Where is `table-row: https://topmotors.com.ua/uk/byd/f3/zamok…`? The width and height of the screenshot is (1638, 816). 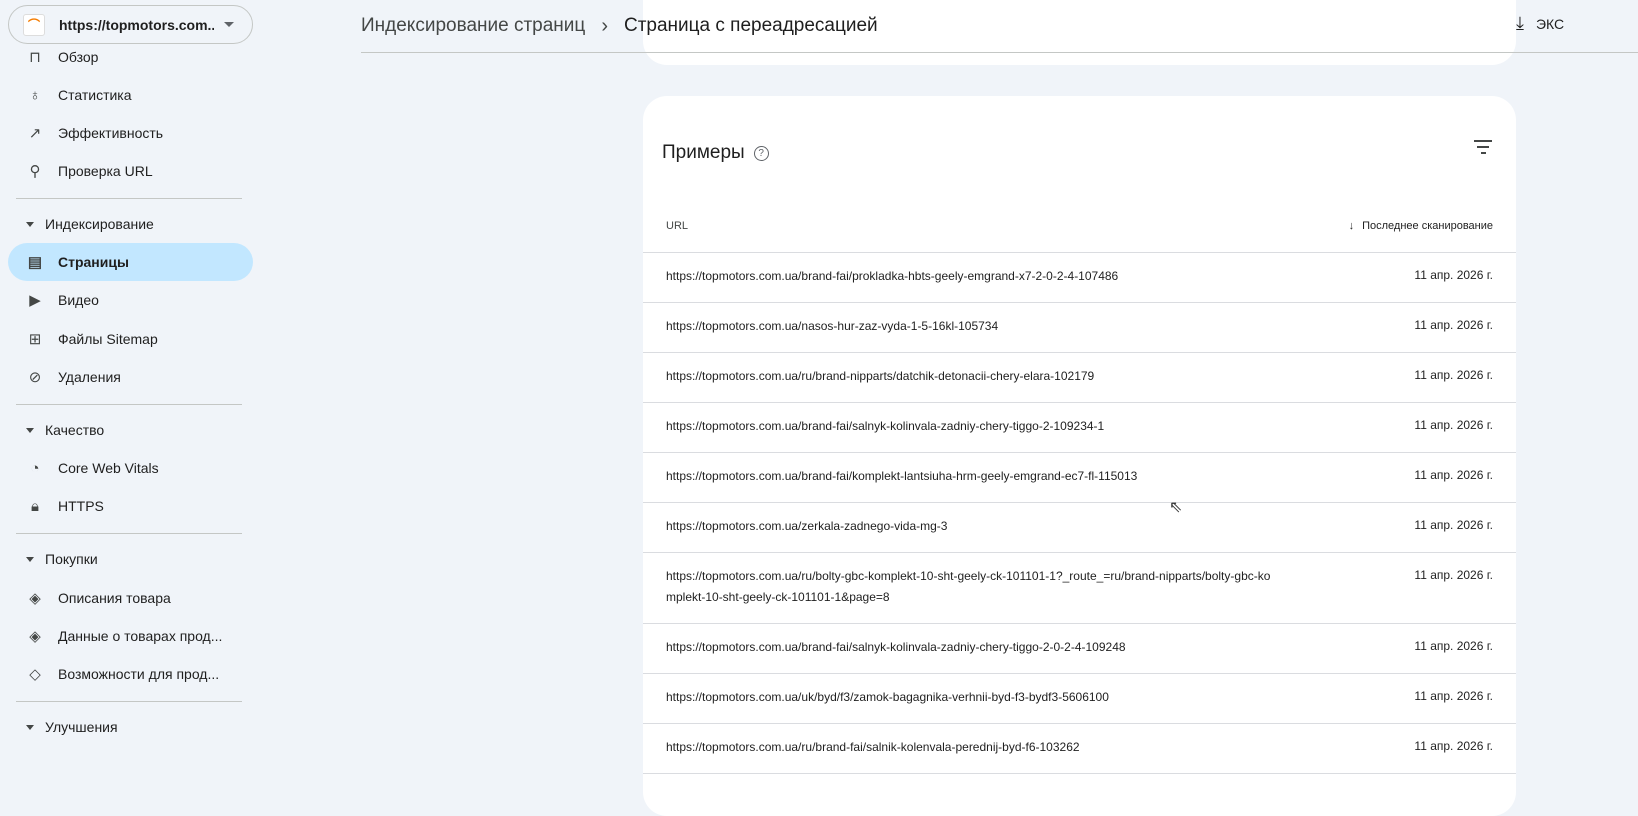 table-row: https://topmotors.com.ua/uk/byd/f3/zamok… is located at coordinates (1079, 699).